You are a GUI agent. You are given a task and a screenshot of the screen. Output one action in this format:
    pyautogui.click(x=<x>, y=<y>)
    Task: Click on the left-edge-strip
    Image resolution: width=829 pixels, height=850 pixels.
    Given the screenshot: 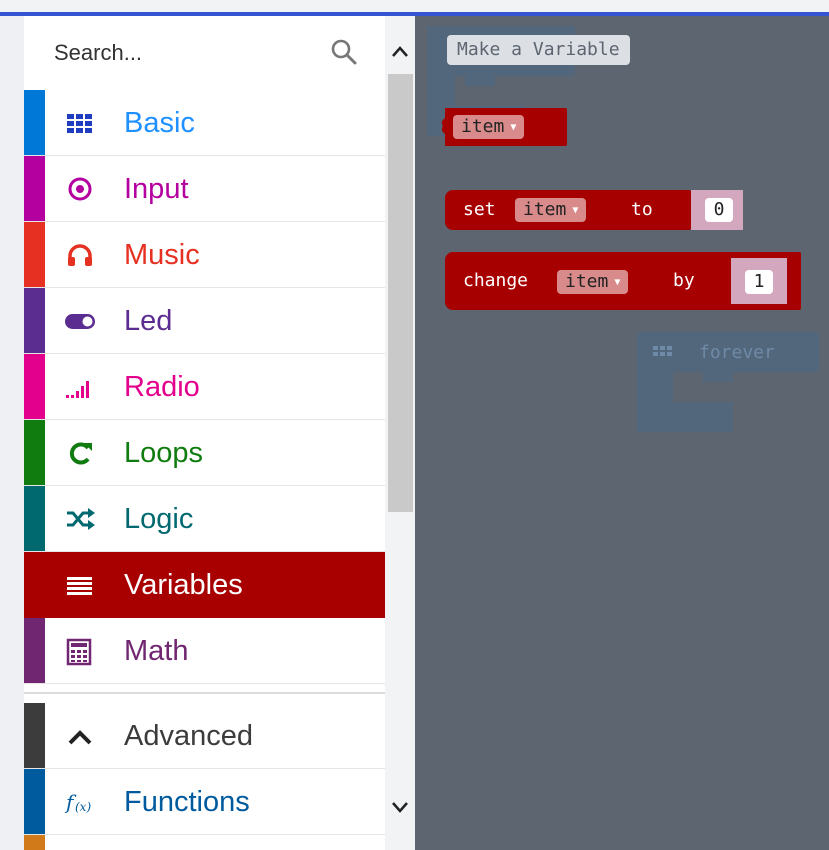 What is the action you would take?
    pyautogui.click(x=12, y=433)
    